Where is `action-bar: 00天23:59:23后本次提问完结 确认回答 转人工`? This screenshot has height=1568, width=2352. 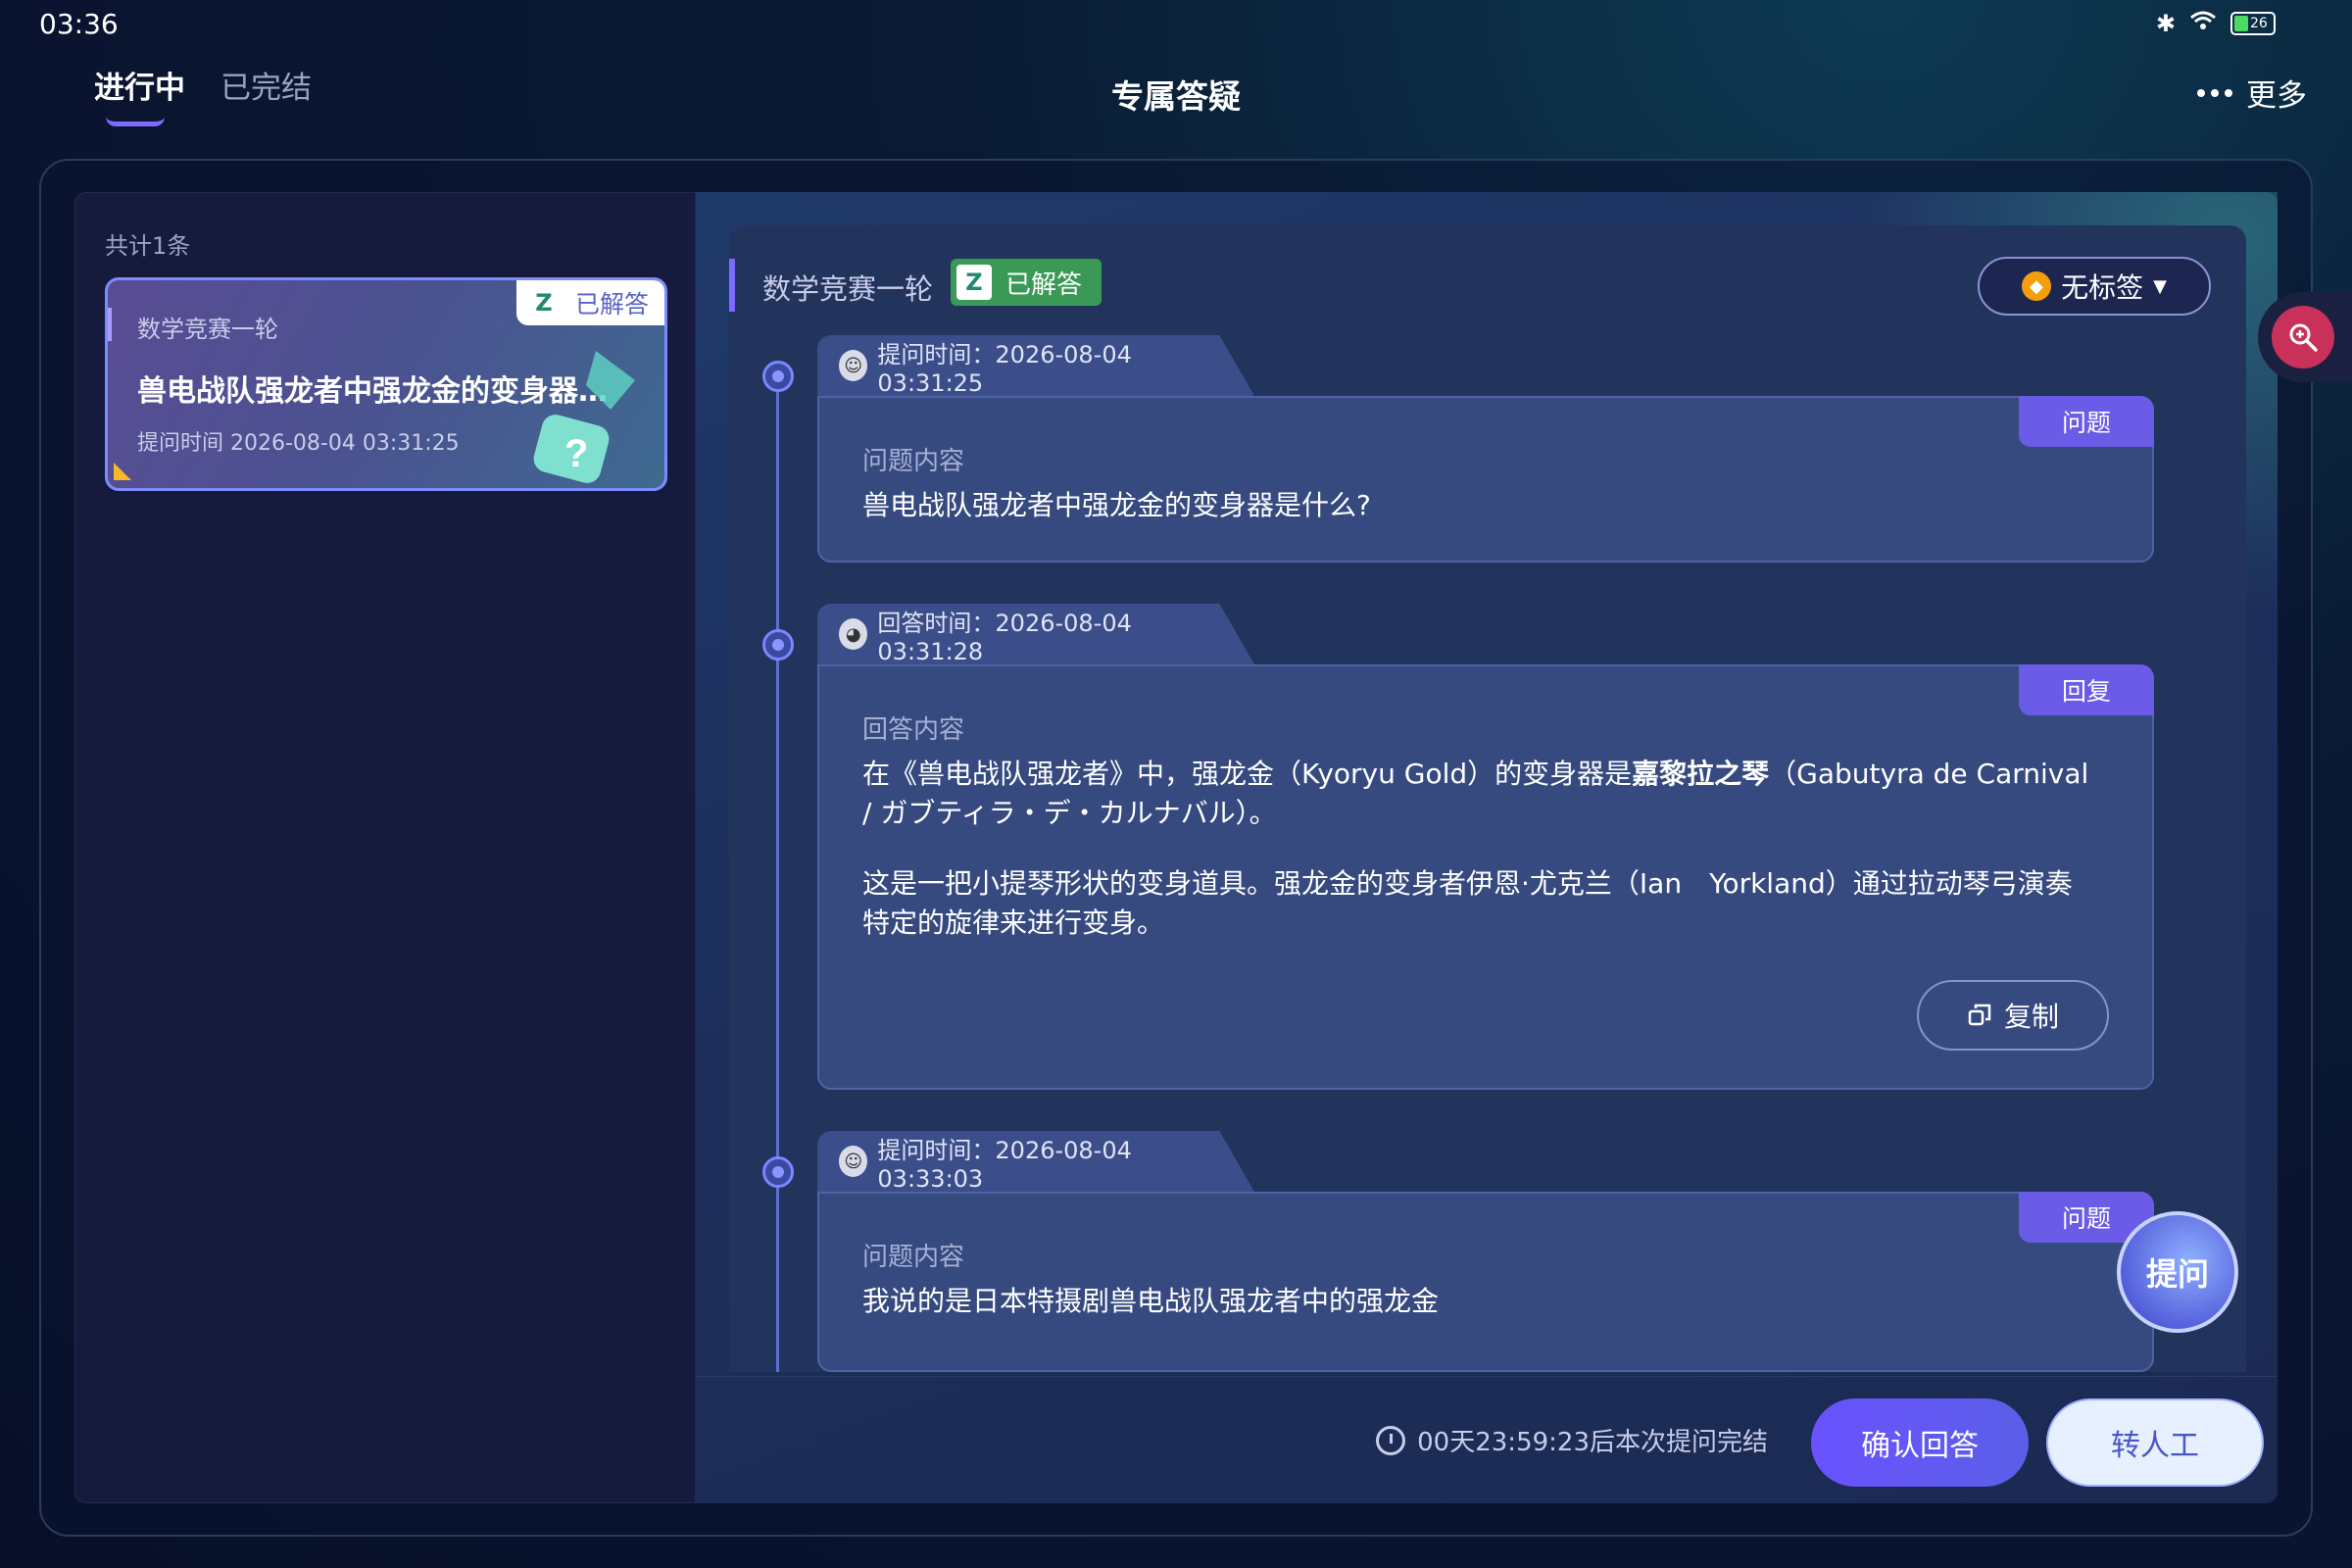 action-bar: 00天23:59:23后本次提问完结 确认回答 转人工 is located at coordinates (1487, 1439).